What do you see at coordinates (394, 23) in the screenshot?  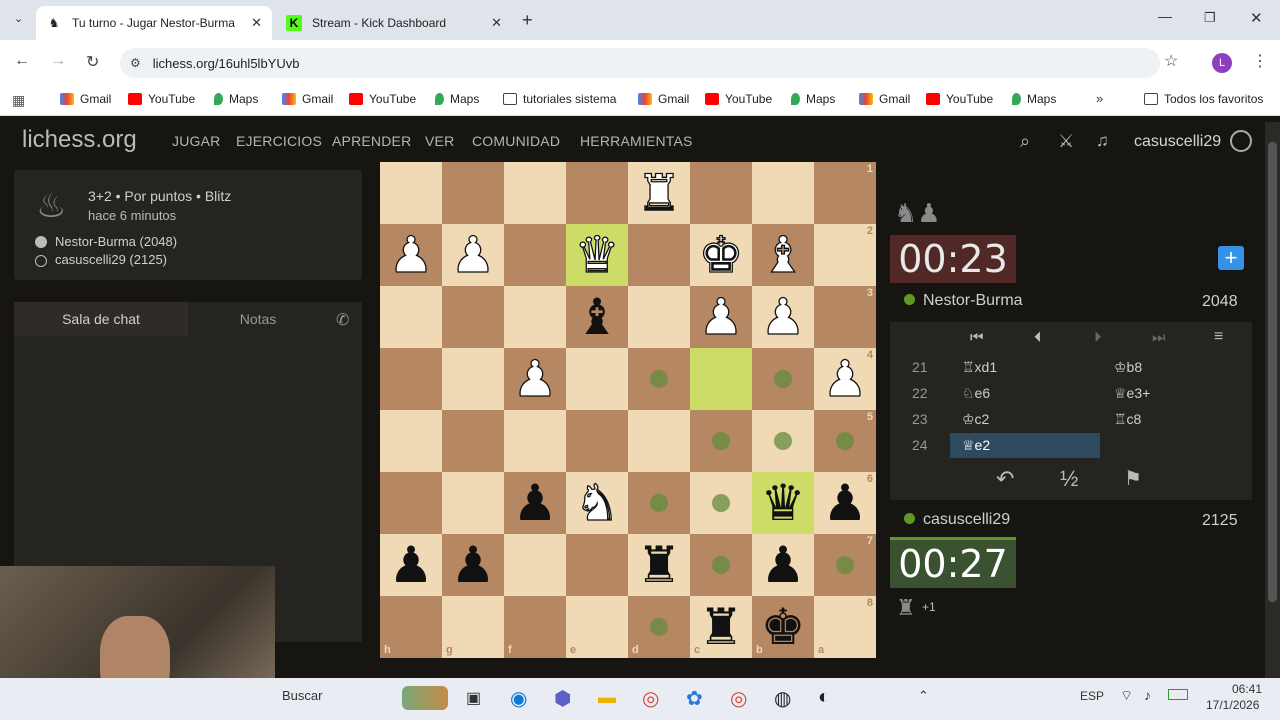 I see `tab-kick: K Stream - Kick Dashboard ✕` at bounding box center [394, 23].